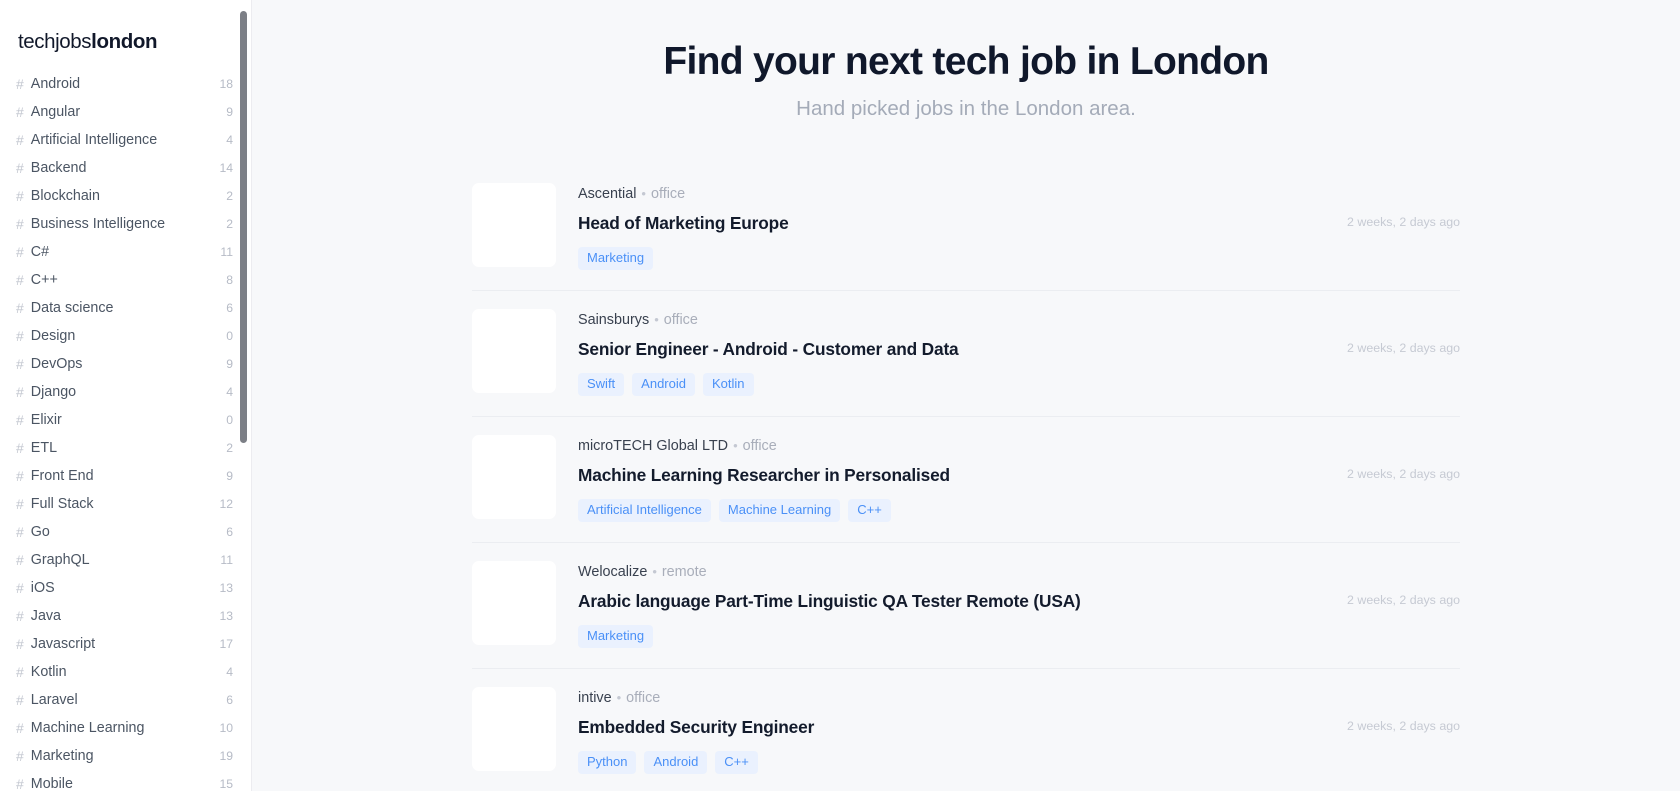 The height and width of the screenshot is (791, 1680). What do you see at coordinates (124, 364) in the screenshot?
I see `sidebar-item-devops: # DevOps 9` at bounding box center [124, 364].